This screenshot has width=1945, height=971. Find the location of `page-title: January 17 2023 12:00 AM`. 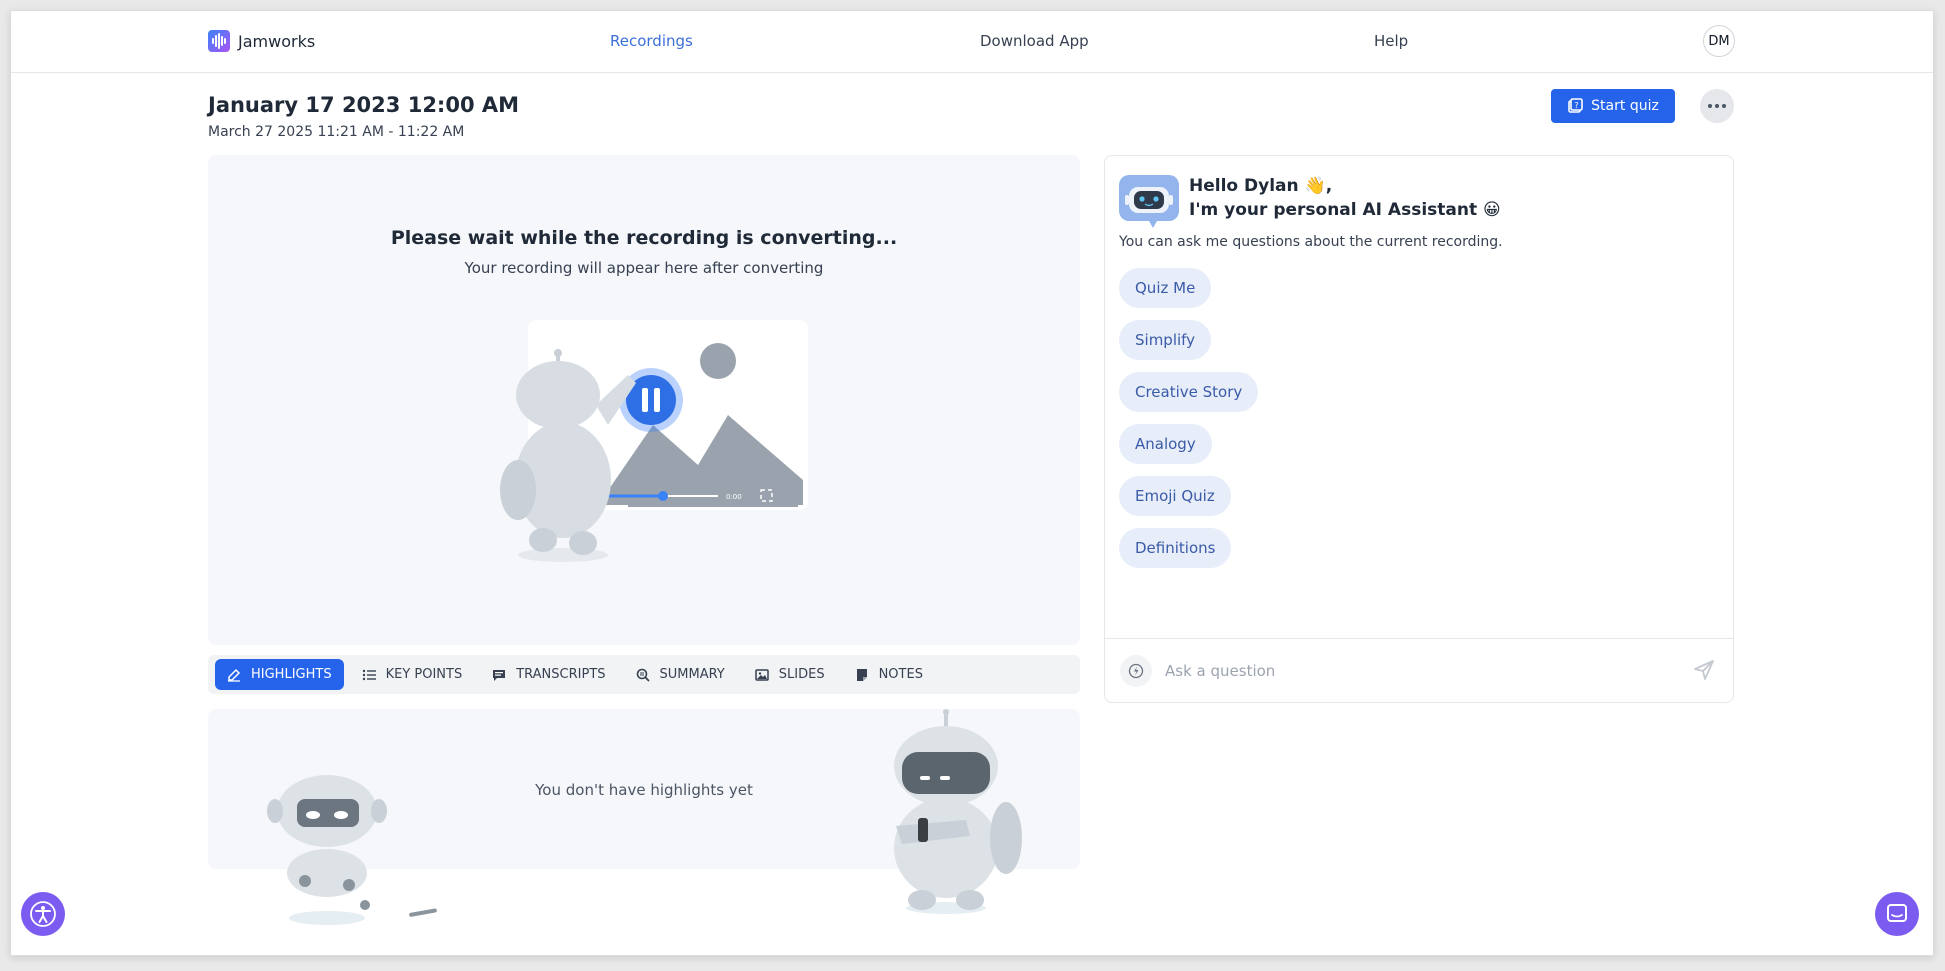

page-title: January 17 2023 12:00 AM is located at coordinates (364, 105).